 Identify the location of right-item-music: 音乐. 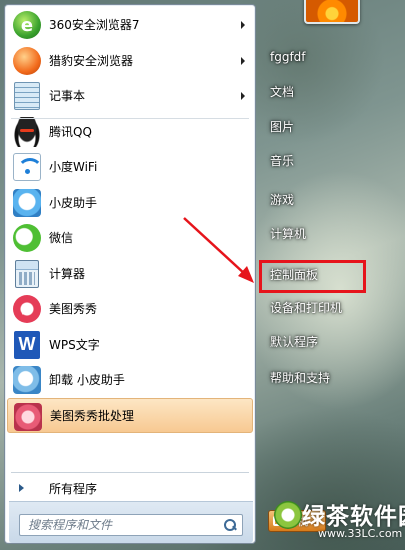
(317, 160).